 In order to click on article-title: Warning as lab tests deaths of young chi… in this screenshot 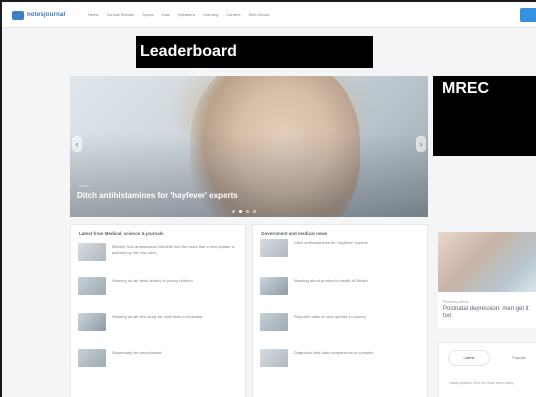, I will do `click(175, 281)`.